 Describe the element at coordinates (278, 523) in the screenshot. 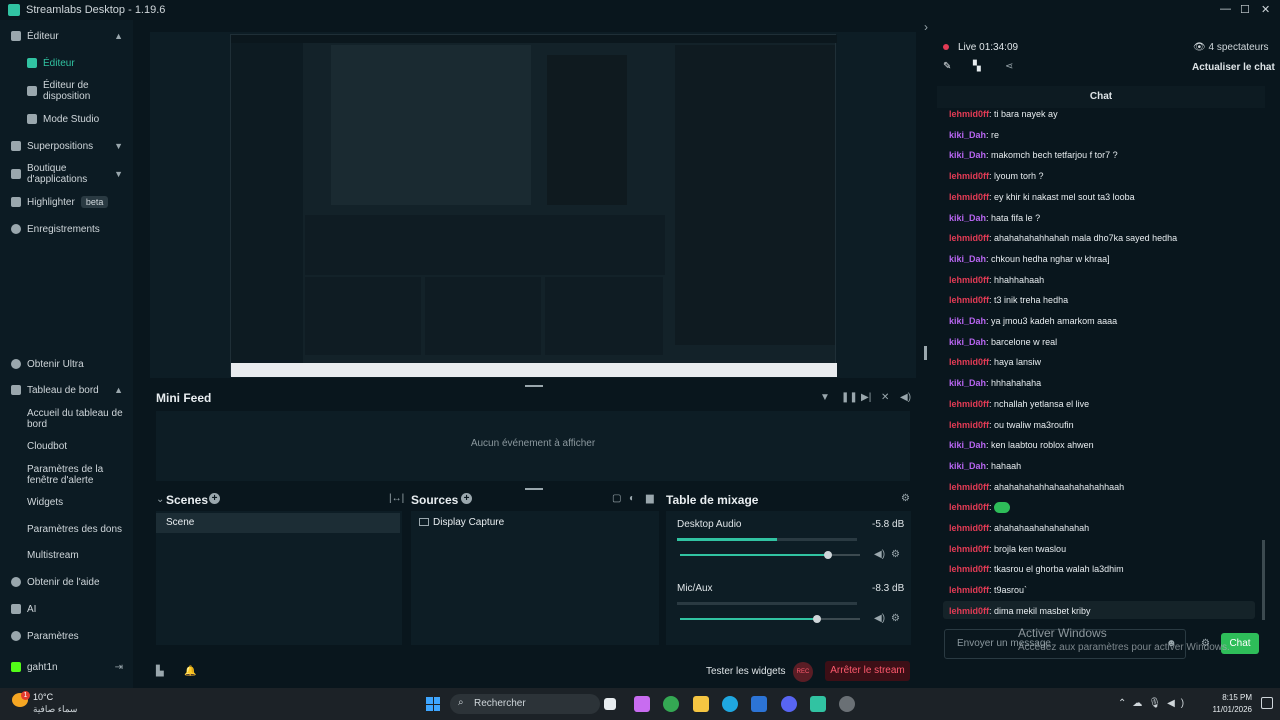

I see `scene-item: Scene` at that location.